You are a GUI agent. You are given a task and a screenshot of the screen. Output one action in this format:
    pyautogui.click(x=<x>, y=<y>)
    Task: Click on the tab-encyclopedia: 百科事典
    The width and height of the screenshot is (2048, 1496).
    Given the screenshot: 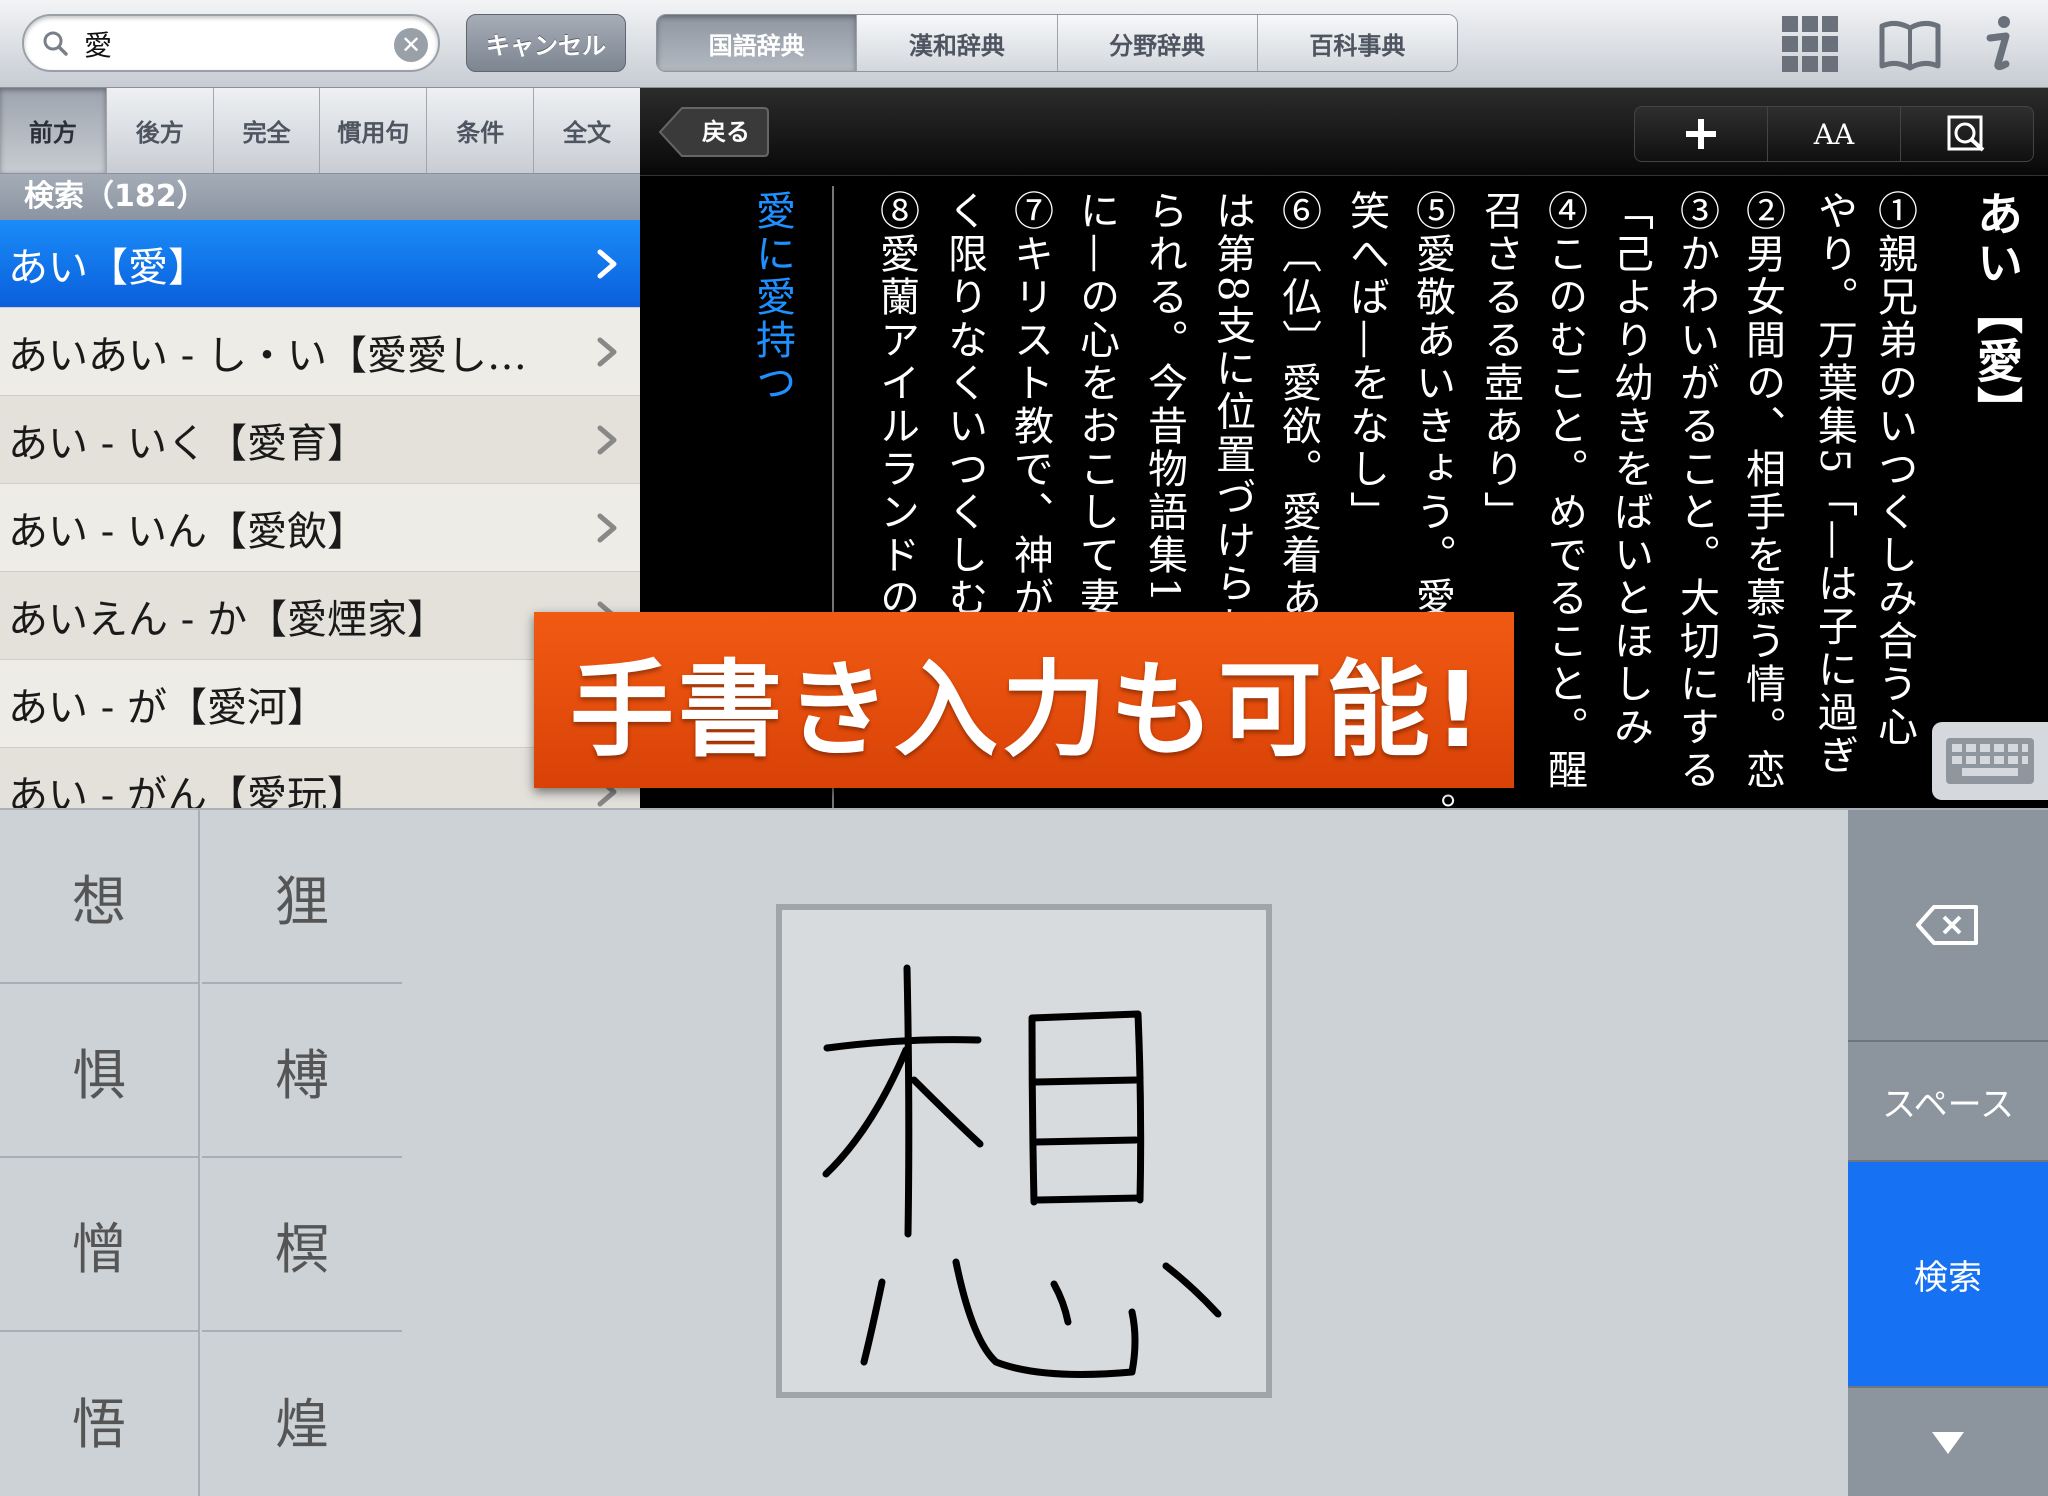 What is the action you would take?
    pyautogui.click(x=1357, y=43)
    